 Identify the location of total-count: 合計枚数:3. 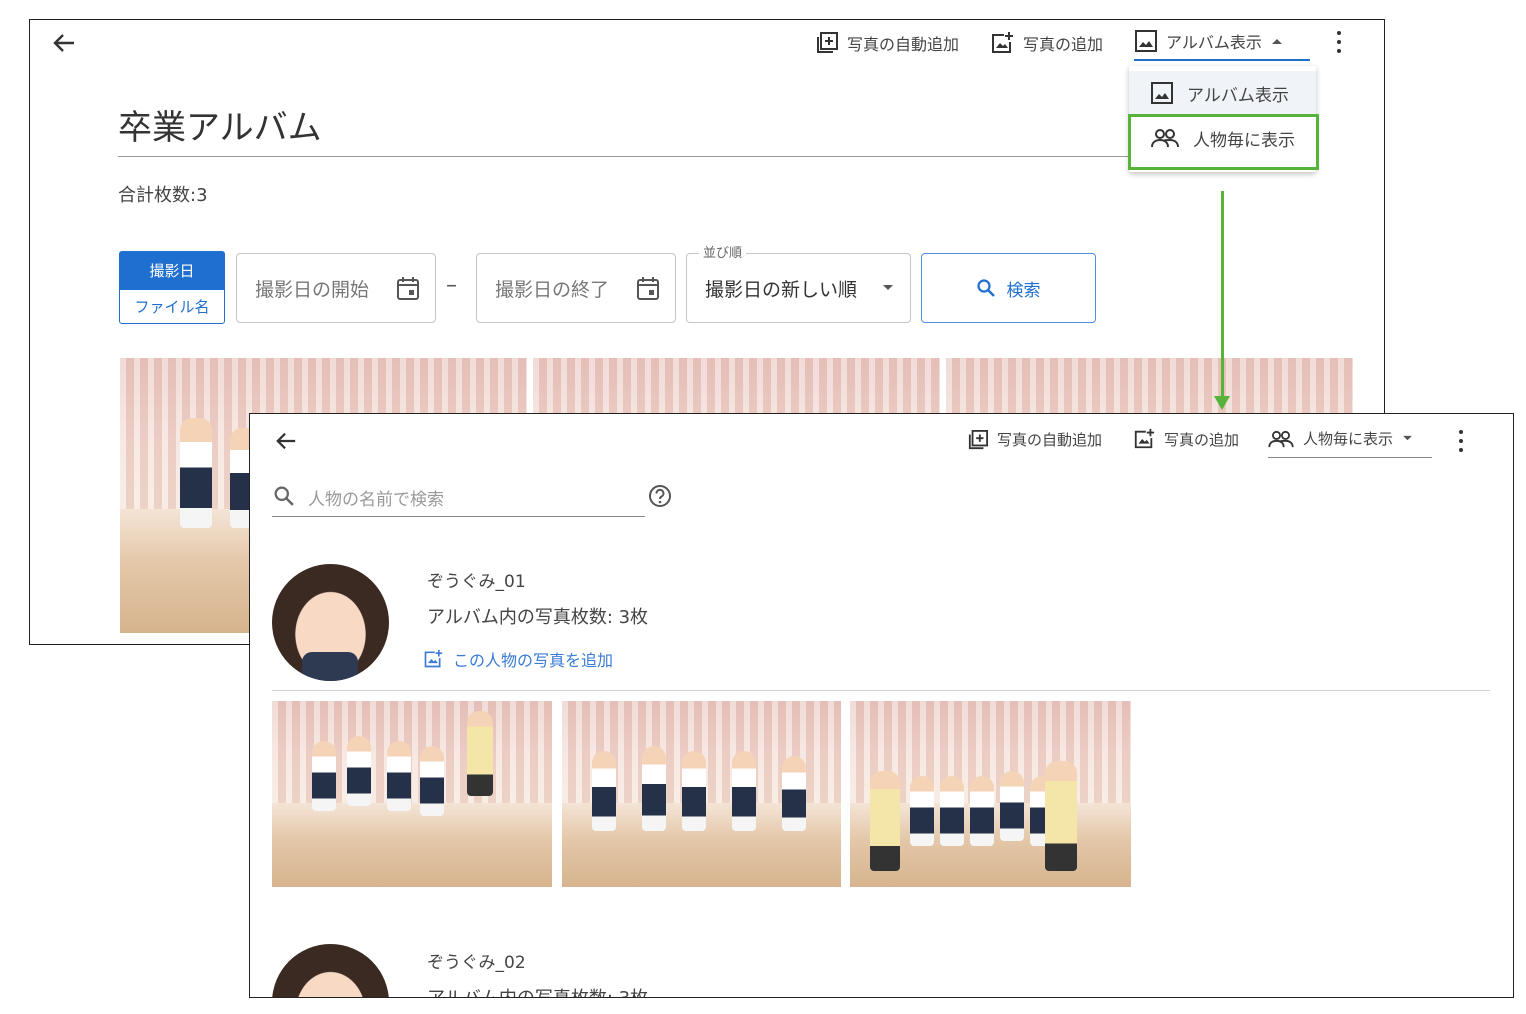
(163, 195).